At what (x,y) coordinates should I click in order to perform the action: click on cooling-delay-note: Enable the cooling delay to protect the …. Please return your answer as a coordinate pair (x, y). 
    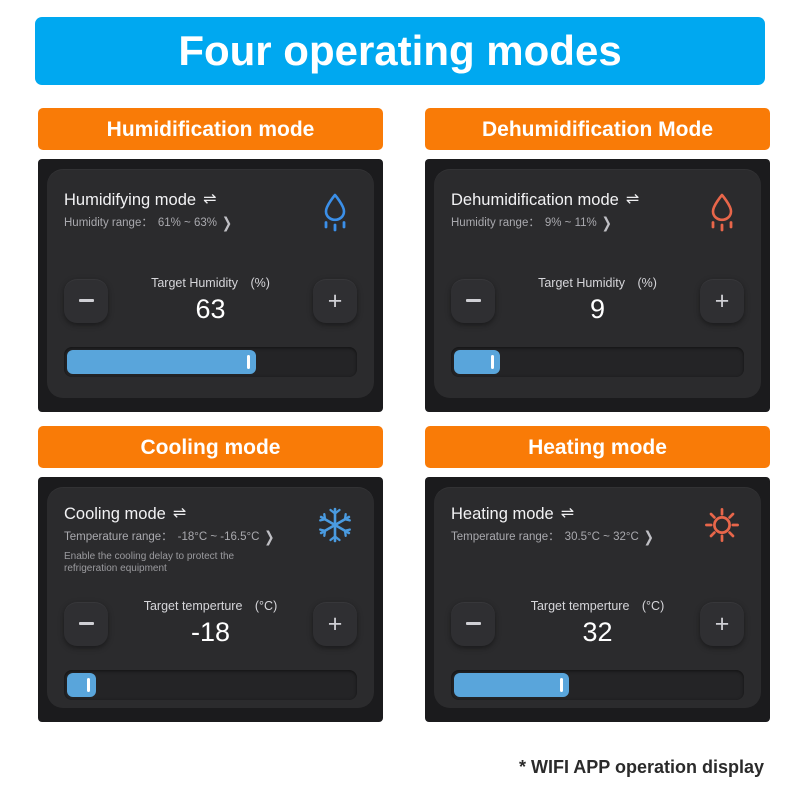
    Looking at the image, I should click on (149, 562).